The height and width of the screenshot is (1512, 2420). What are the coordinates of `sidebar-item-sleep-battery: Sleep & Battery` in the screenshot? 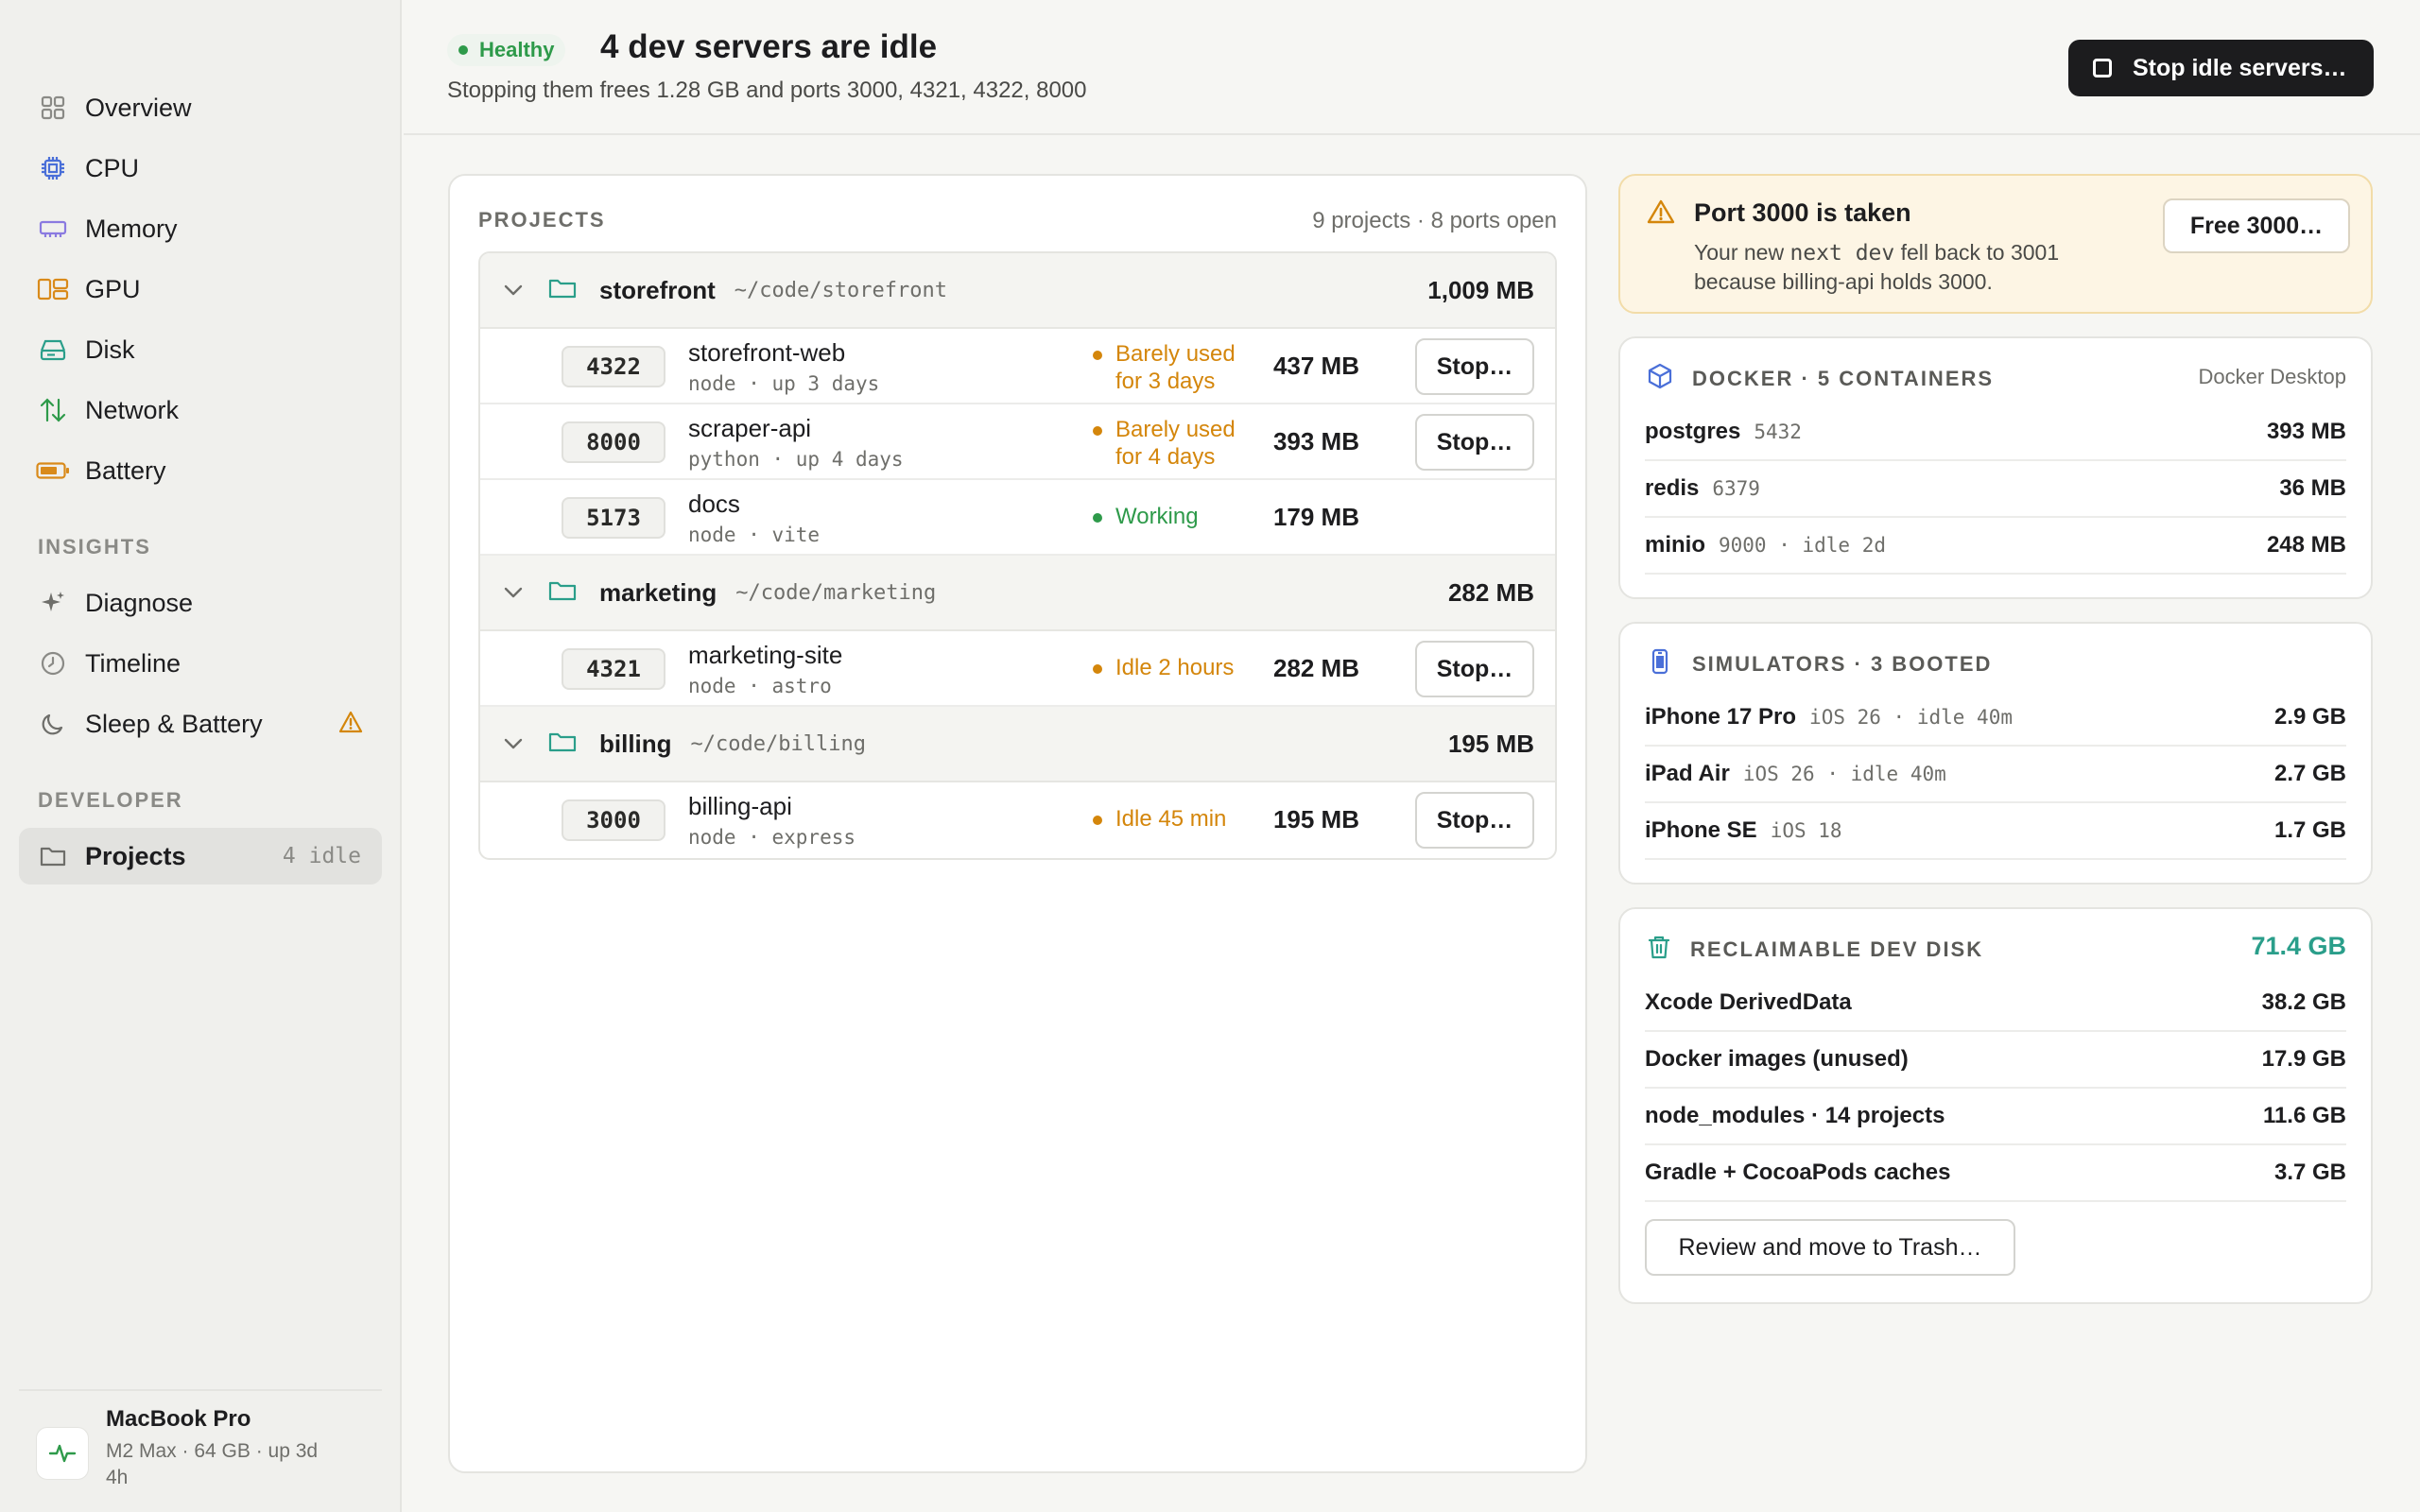 It's located at (201, 724).